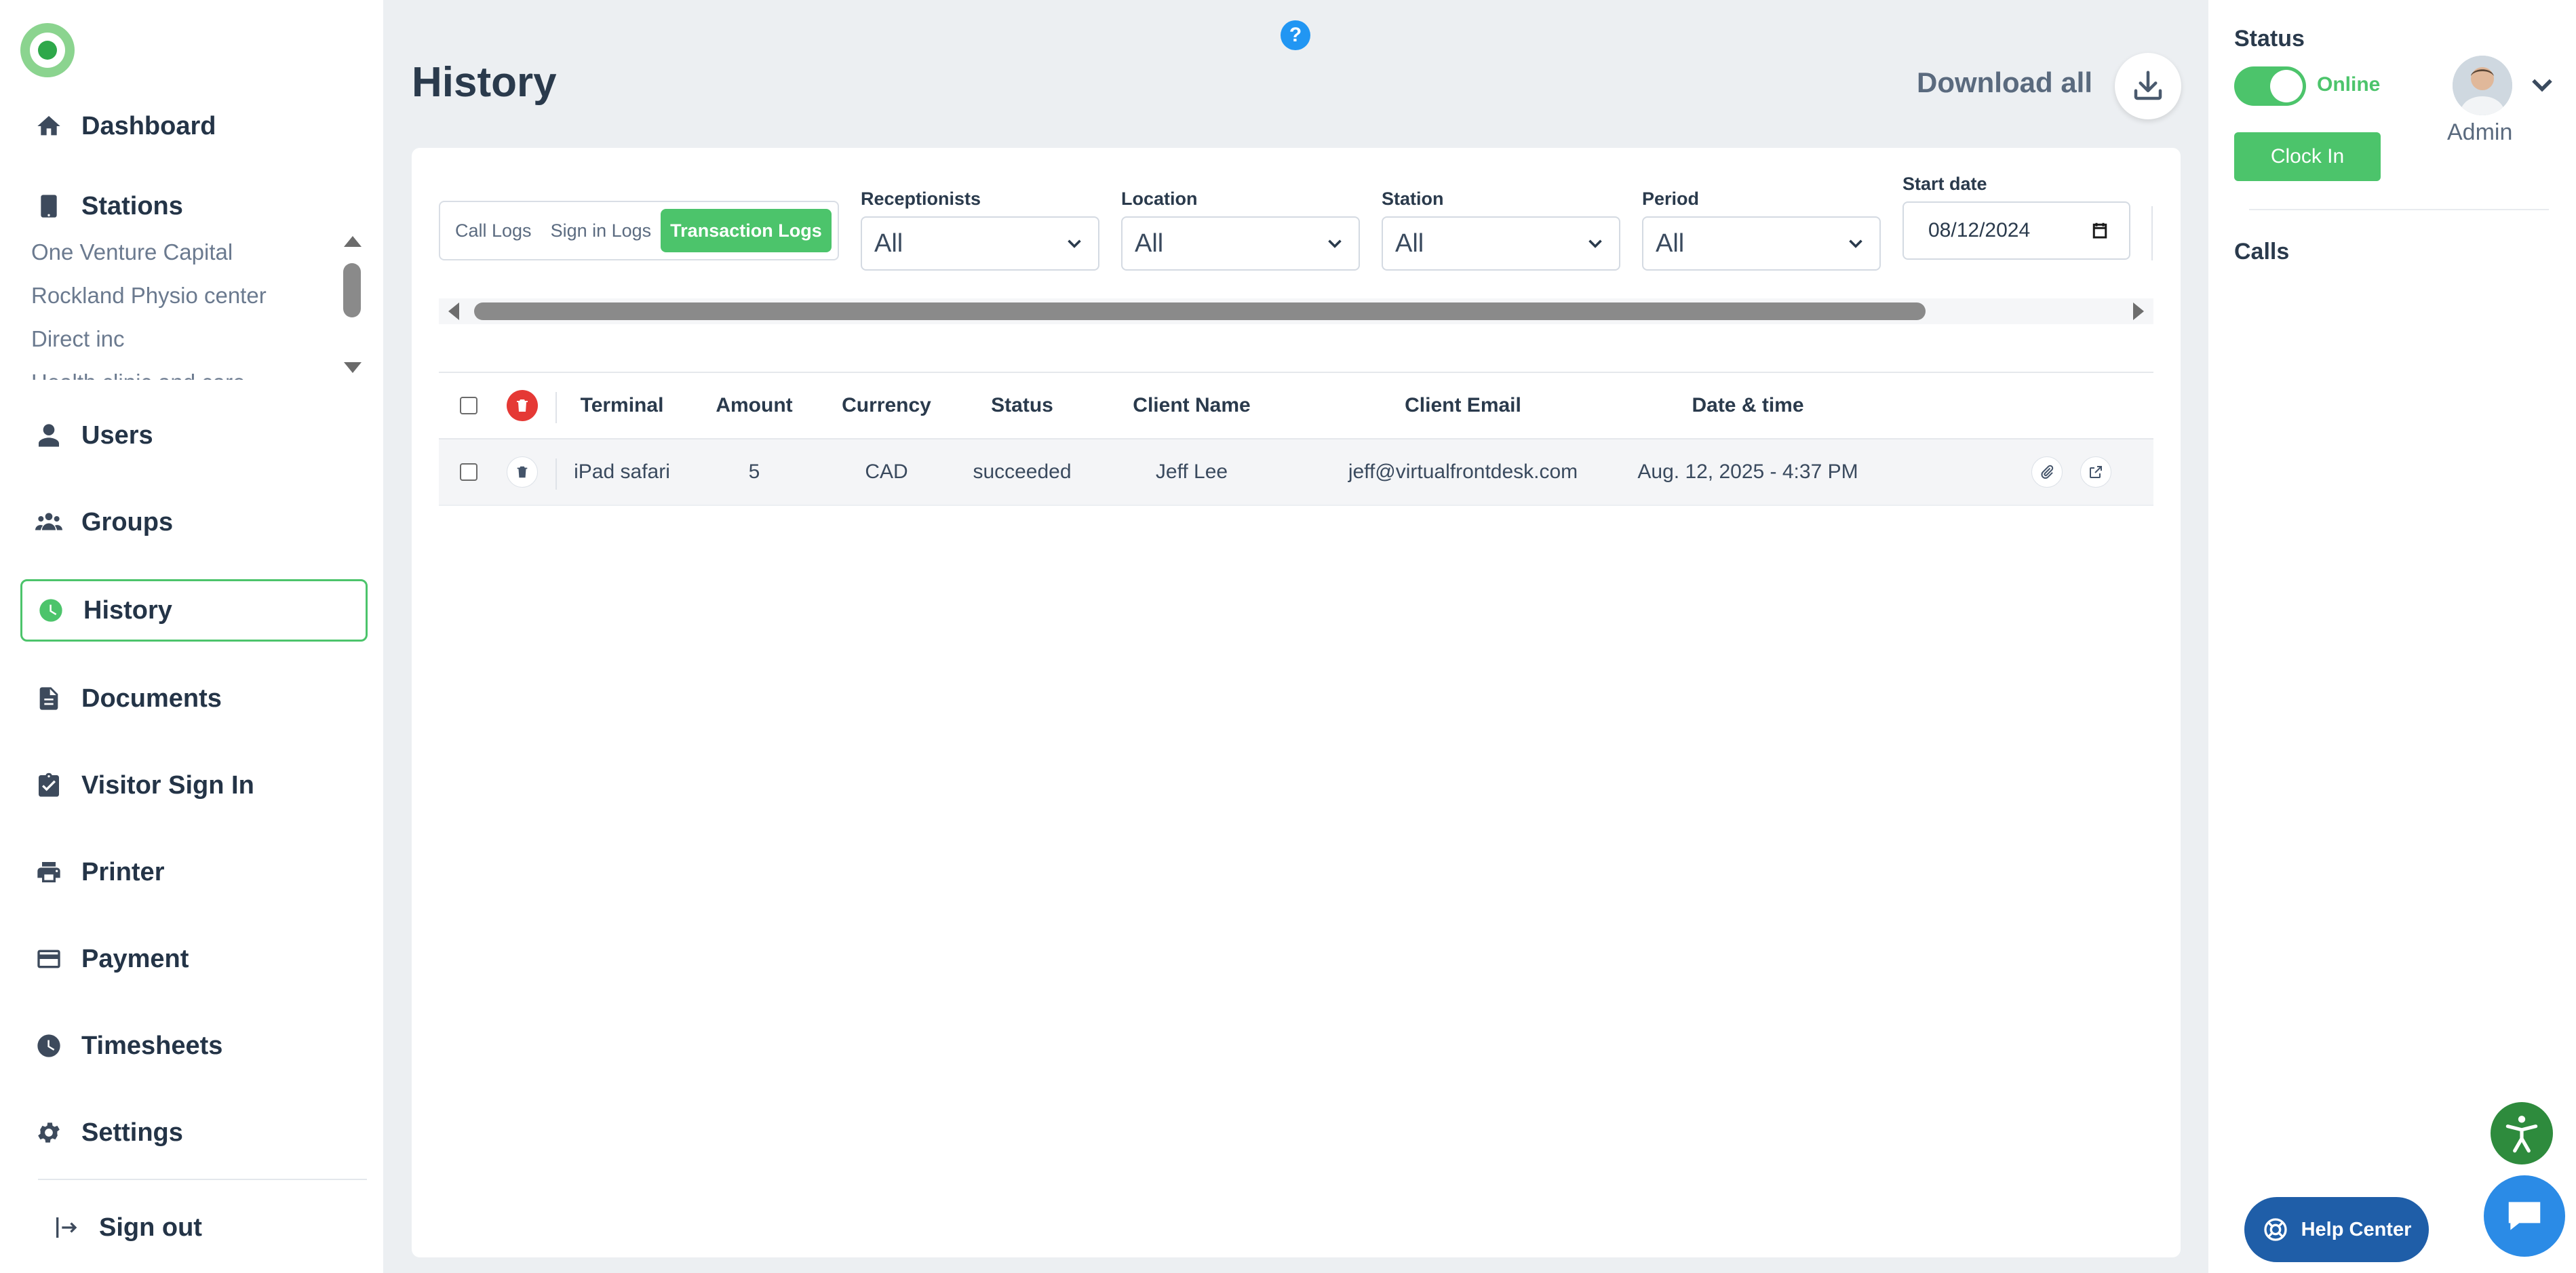 Image resolution: width=2576 pixels, height=1273 pixels. I want to click on sidebar-item-documents: Documents, so click(194, 698).